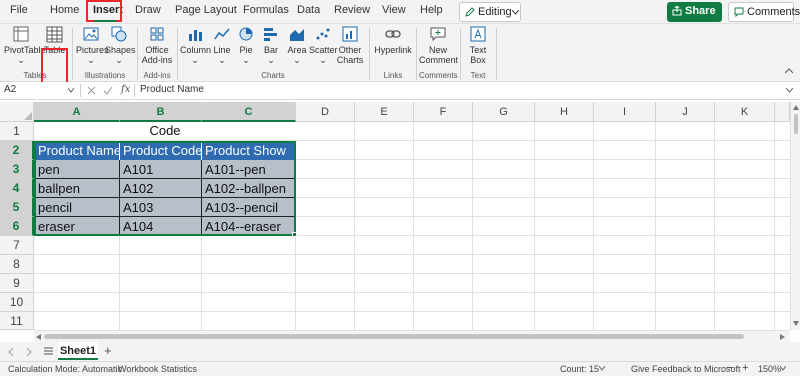  I want to click on column-header-f: F, so click(443, 112).